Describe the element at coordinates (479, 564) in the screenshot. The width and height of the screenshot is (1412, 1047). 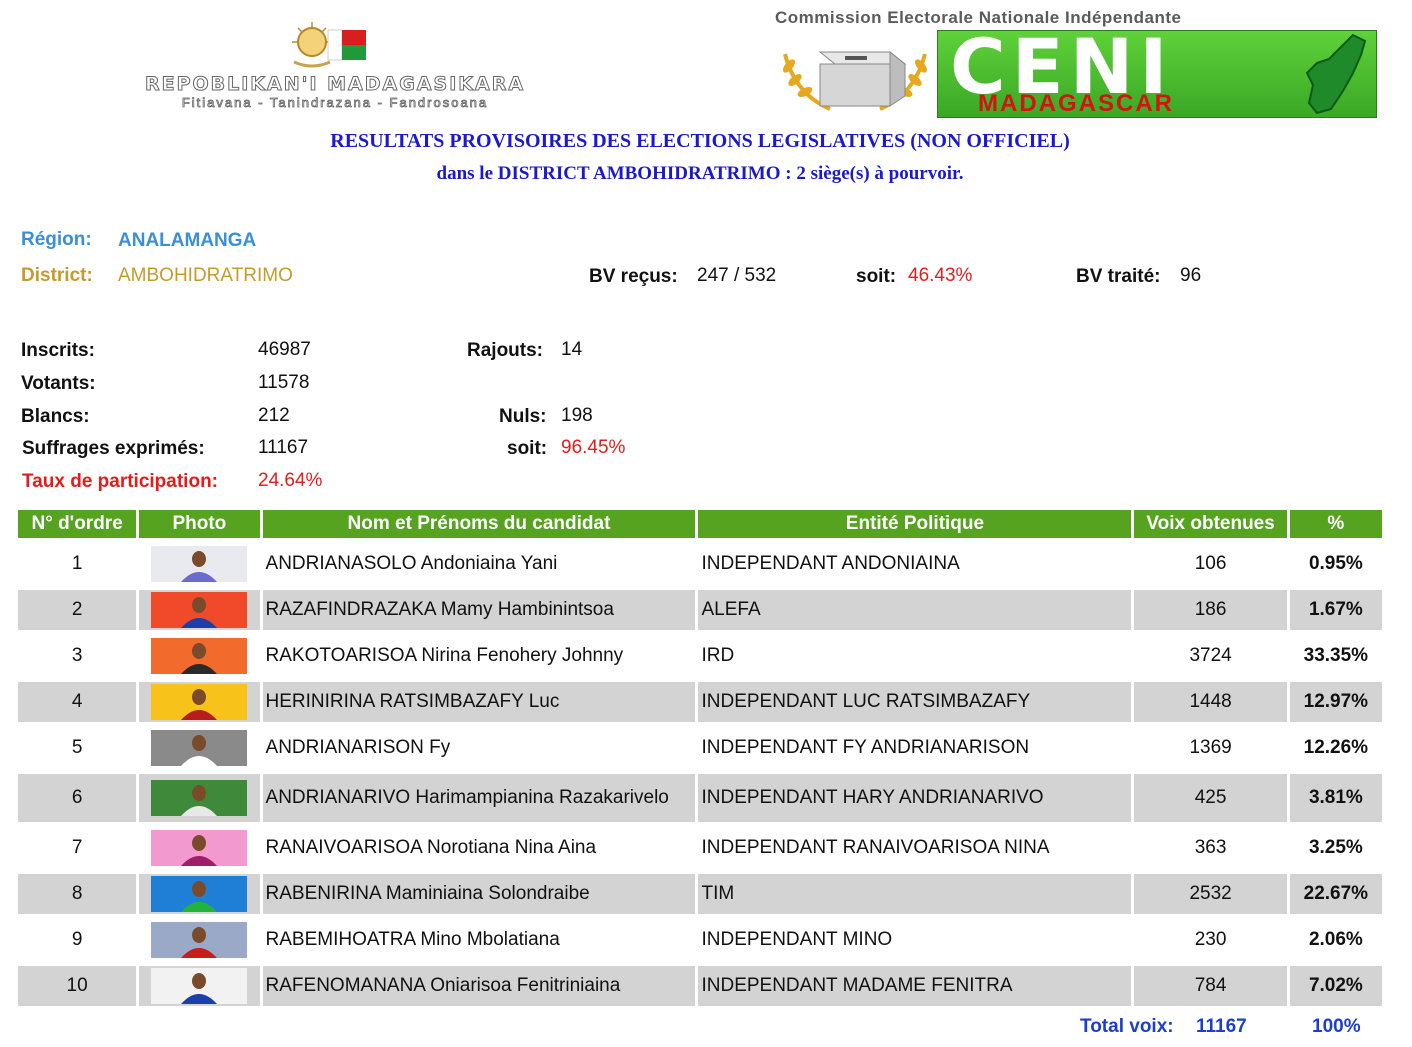
I see `cell-candidate-name: ANDRIANASOLO Andoniaina Yani` at that location.